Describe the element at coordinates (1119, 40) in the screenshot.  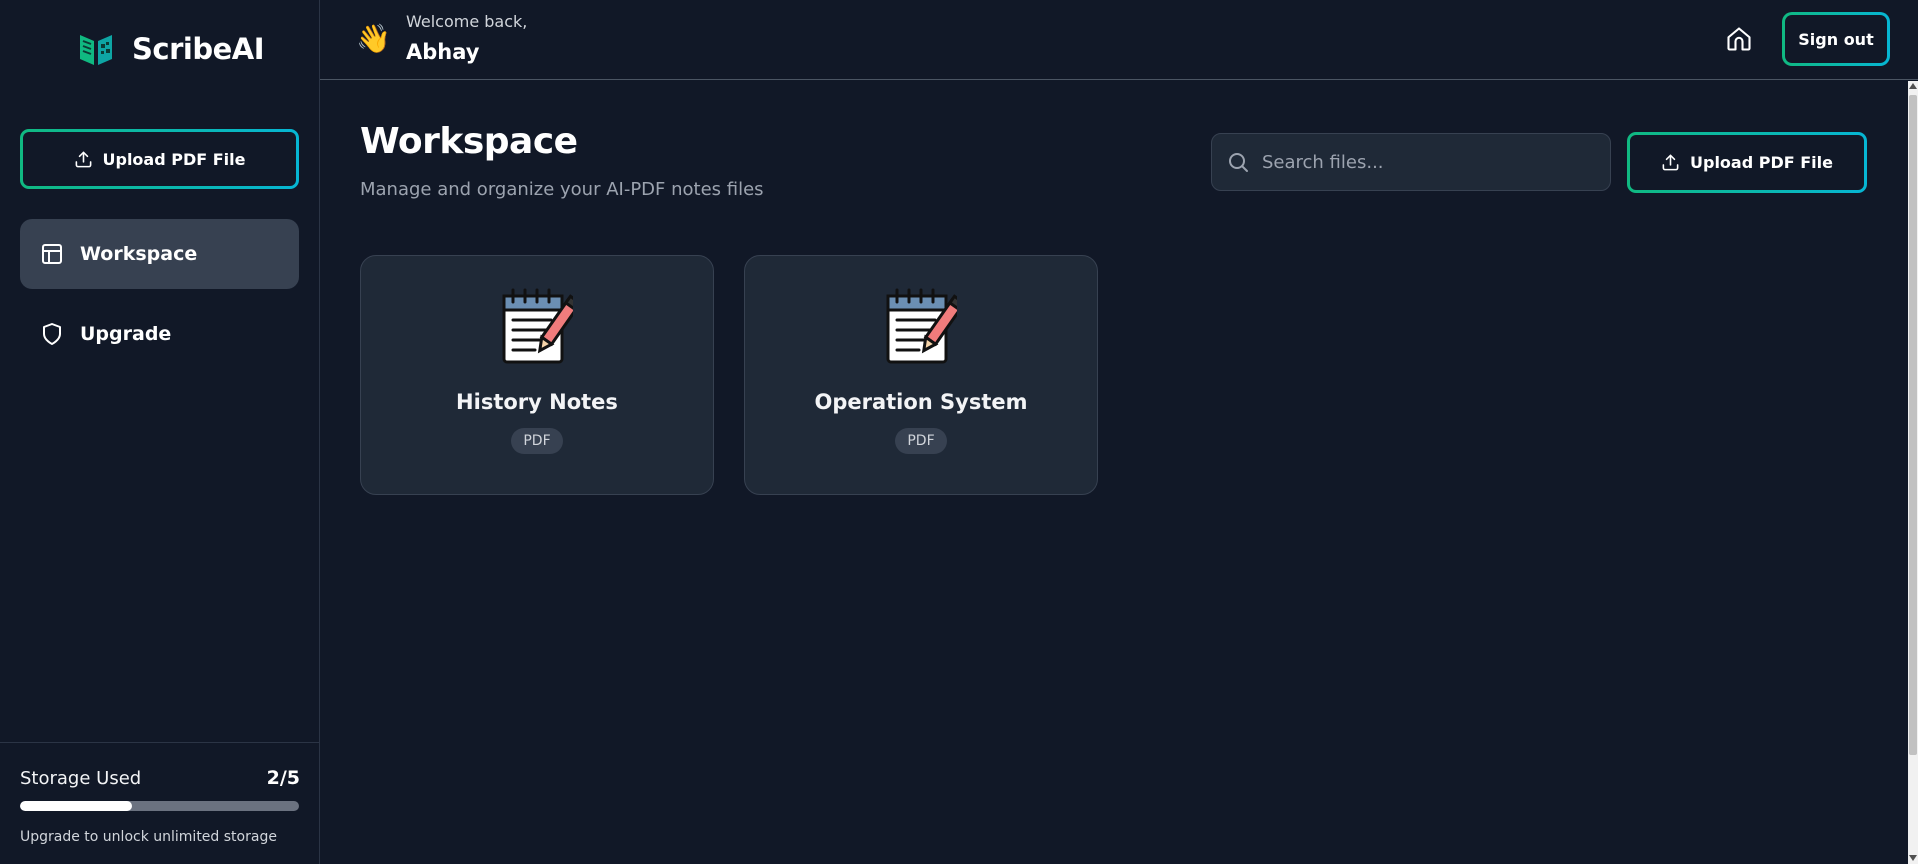
I see `top-header: 👋 Welcome back, Abhay Sign out` at that location.